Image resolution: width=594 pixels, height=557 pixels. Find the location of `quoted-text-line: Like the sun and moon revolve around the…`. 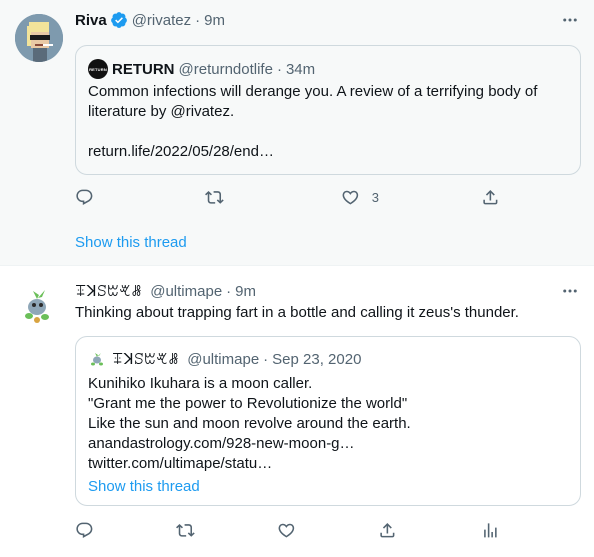

quoted-text-line: Like the sun and moon revolve around the… is located at coordinates (249, 423).